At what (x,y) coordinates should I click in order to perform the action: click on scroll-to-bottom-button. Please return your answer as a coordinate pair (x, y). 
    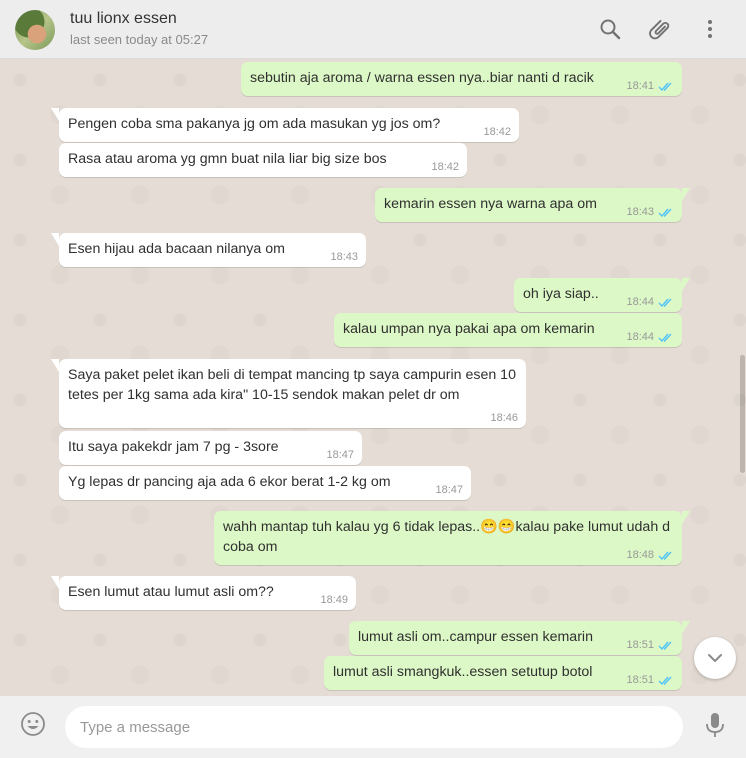
    Looking at the image, I should click on (715, 658).